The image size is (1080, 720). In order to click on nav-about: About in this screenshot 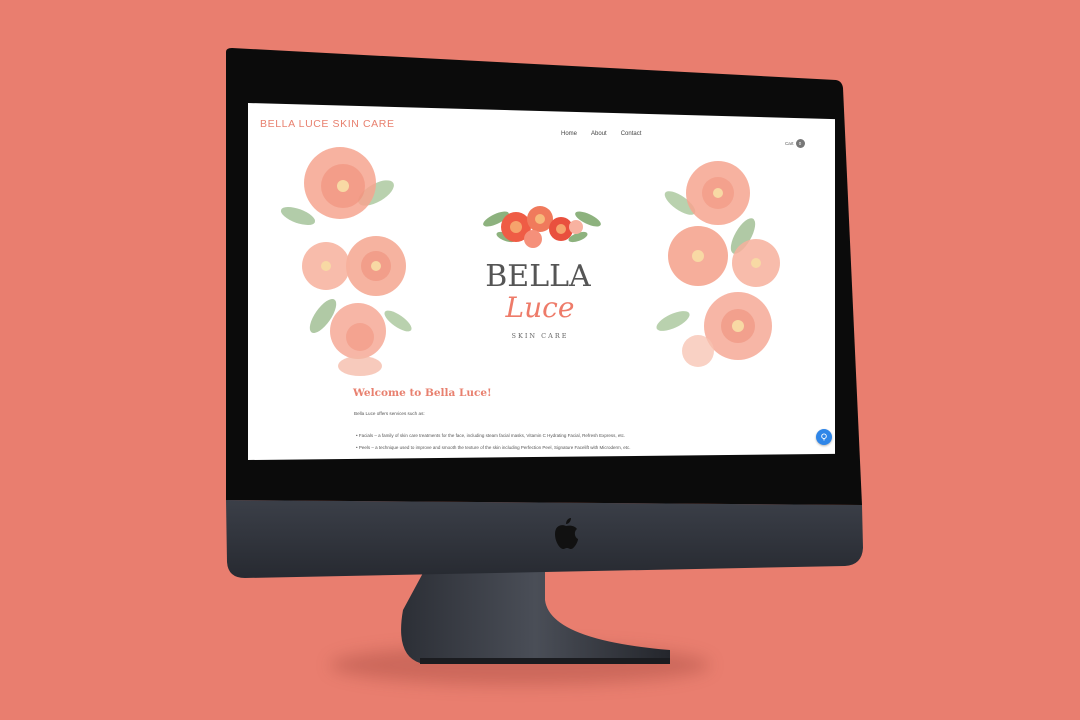, I will do `click(599, 134)`.